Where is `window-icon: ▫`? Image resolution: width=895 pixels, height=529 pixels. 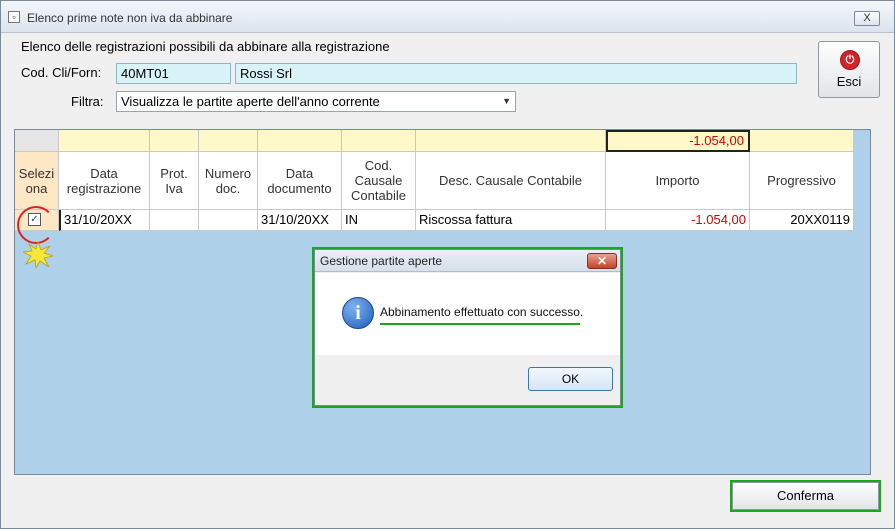
window-icon: ▫ is located at coordinates (14, 17).